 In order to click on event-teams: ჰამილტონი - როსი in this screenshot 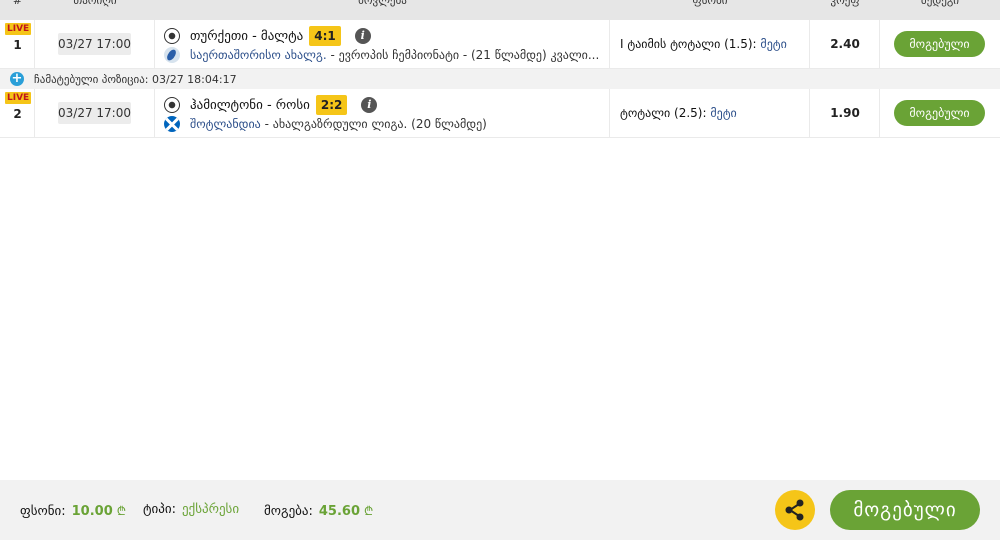, I will do `click(250, 105)`.